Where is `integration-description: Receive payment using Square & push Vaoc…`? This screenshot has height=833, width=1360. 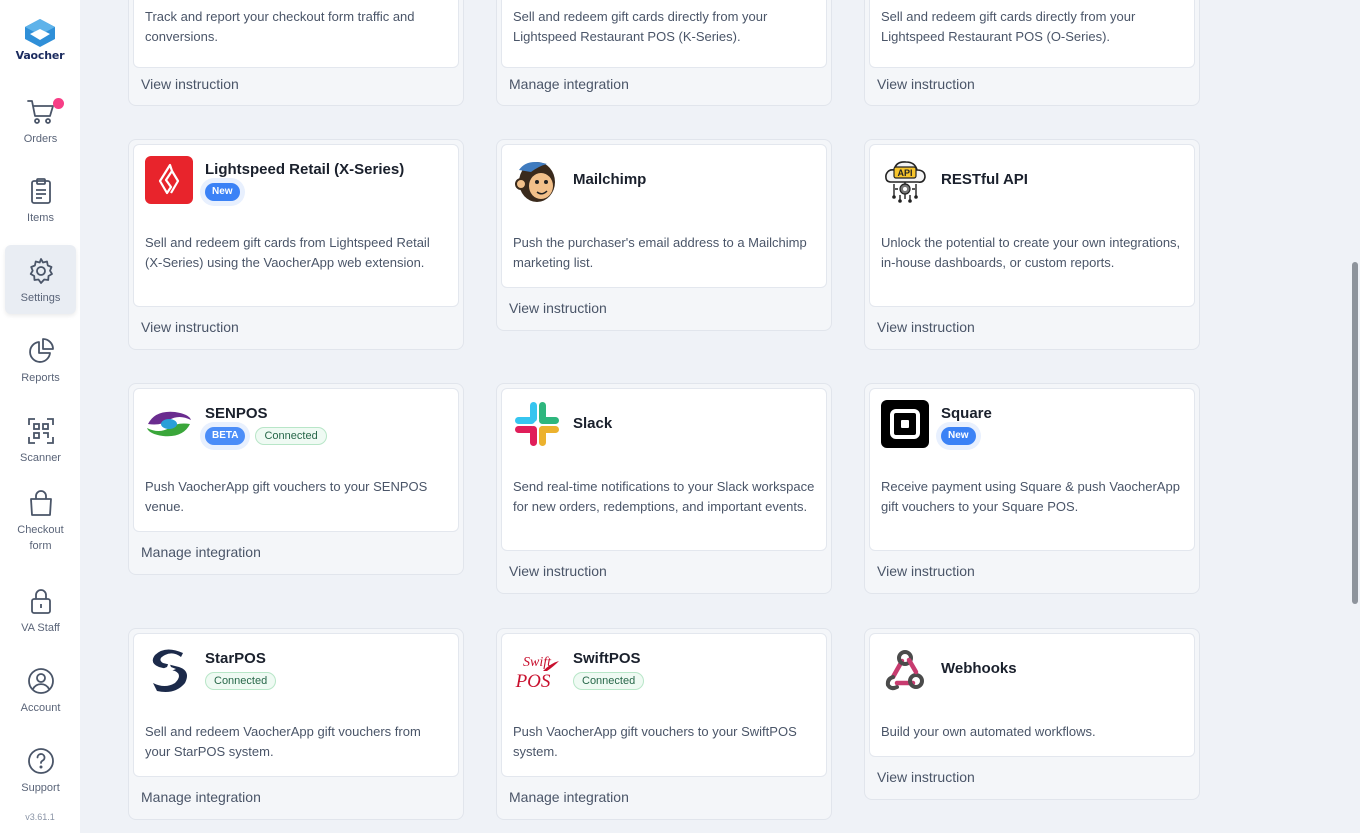
integration-description: Receive payment using Square & push Vaoc… is located at coordinates (1030, 496).